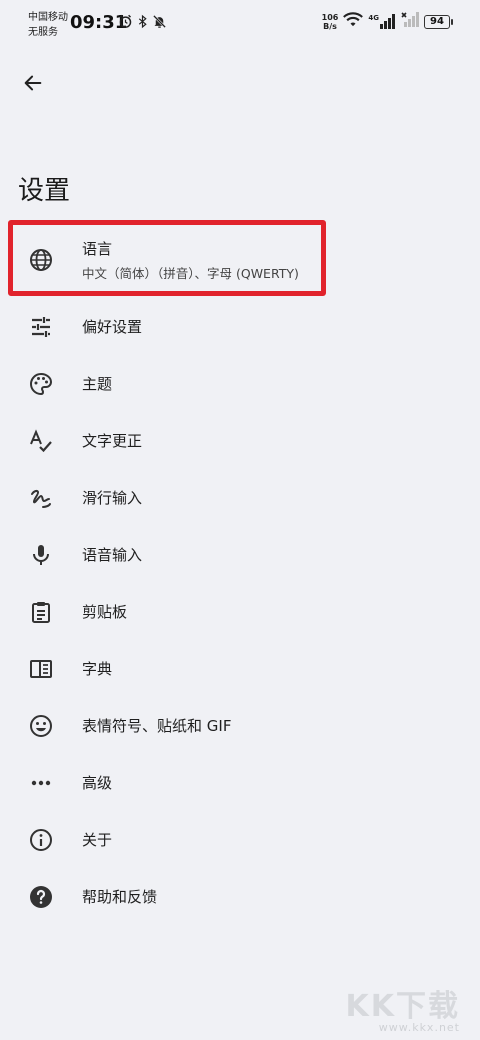 This screenshot has width=480, height=1040. I want to click on battery-indicator: 94, so click(438, 21).